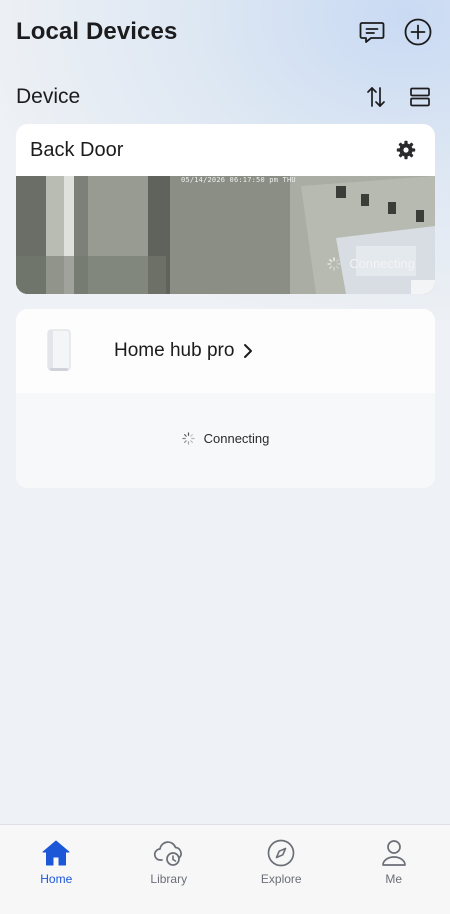  What do you see at coordinates (281, 853) in the screenshot?
I see `compass-icon` at bounding box center [281, 853].